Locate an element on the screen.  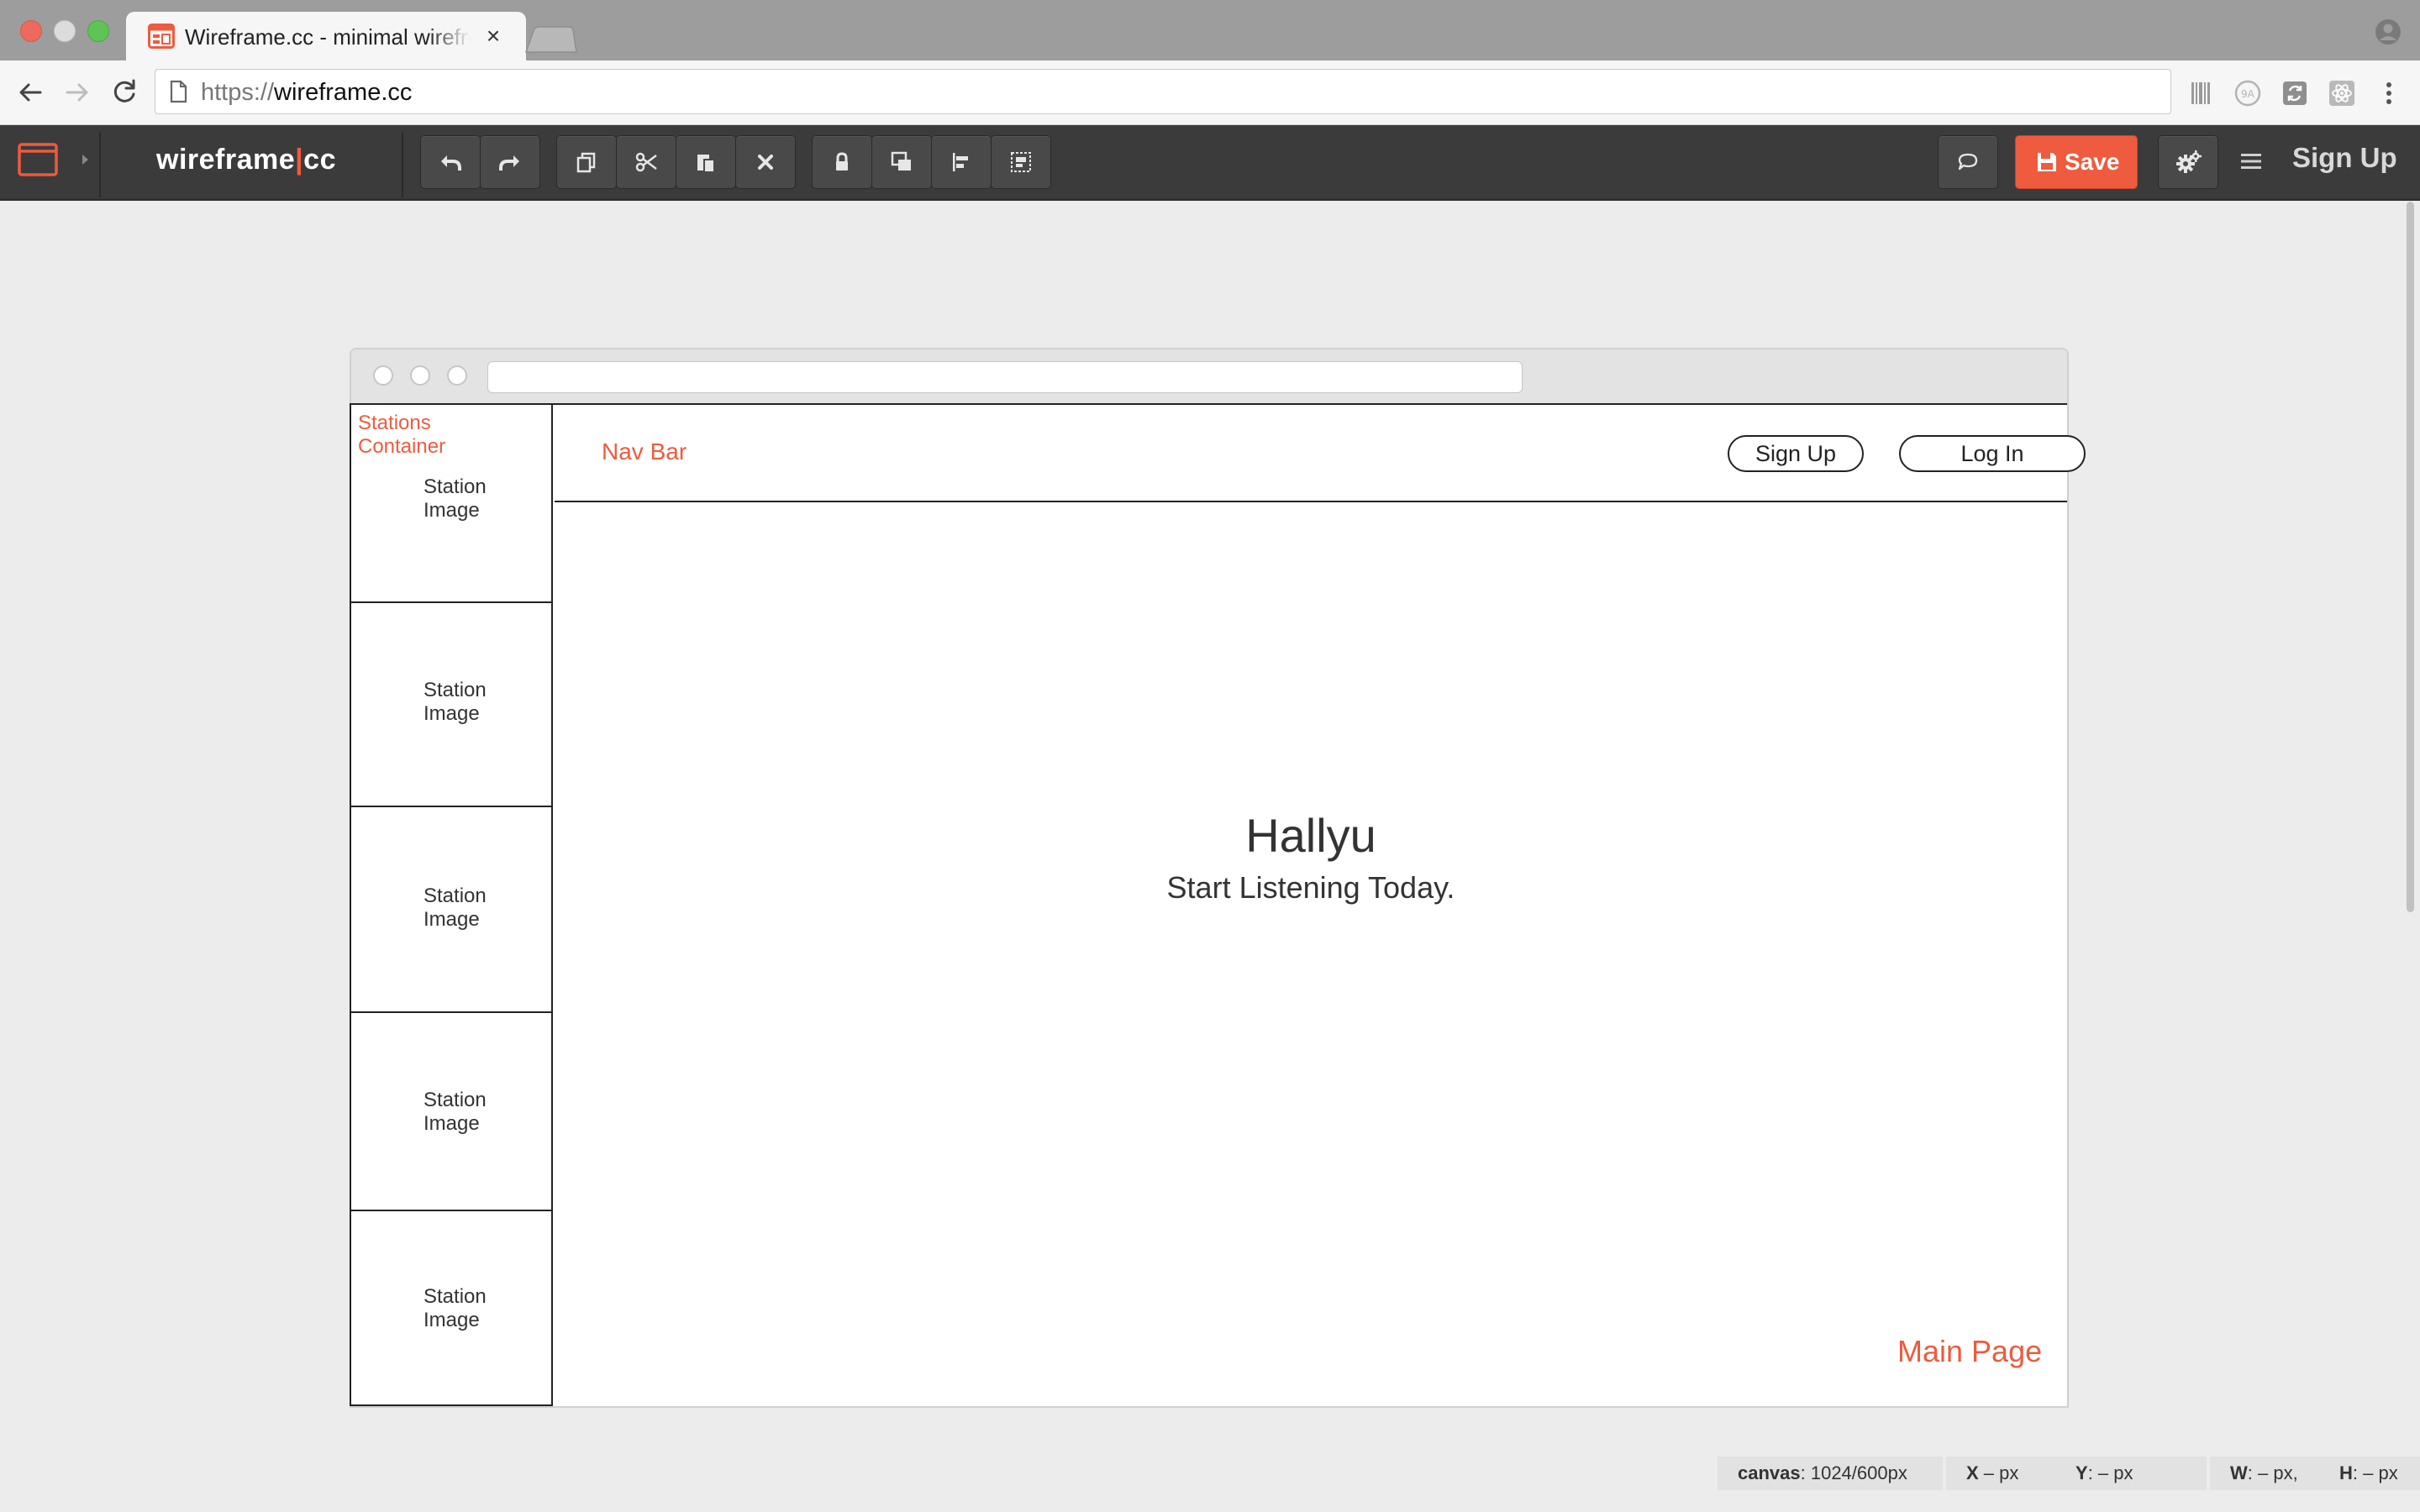
redo-button is located at coordinates (510, 162).